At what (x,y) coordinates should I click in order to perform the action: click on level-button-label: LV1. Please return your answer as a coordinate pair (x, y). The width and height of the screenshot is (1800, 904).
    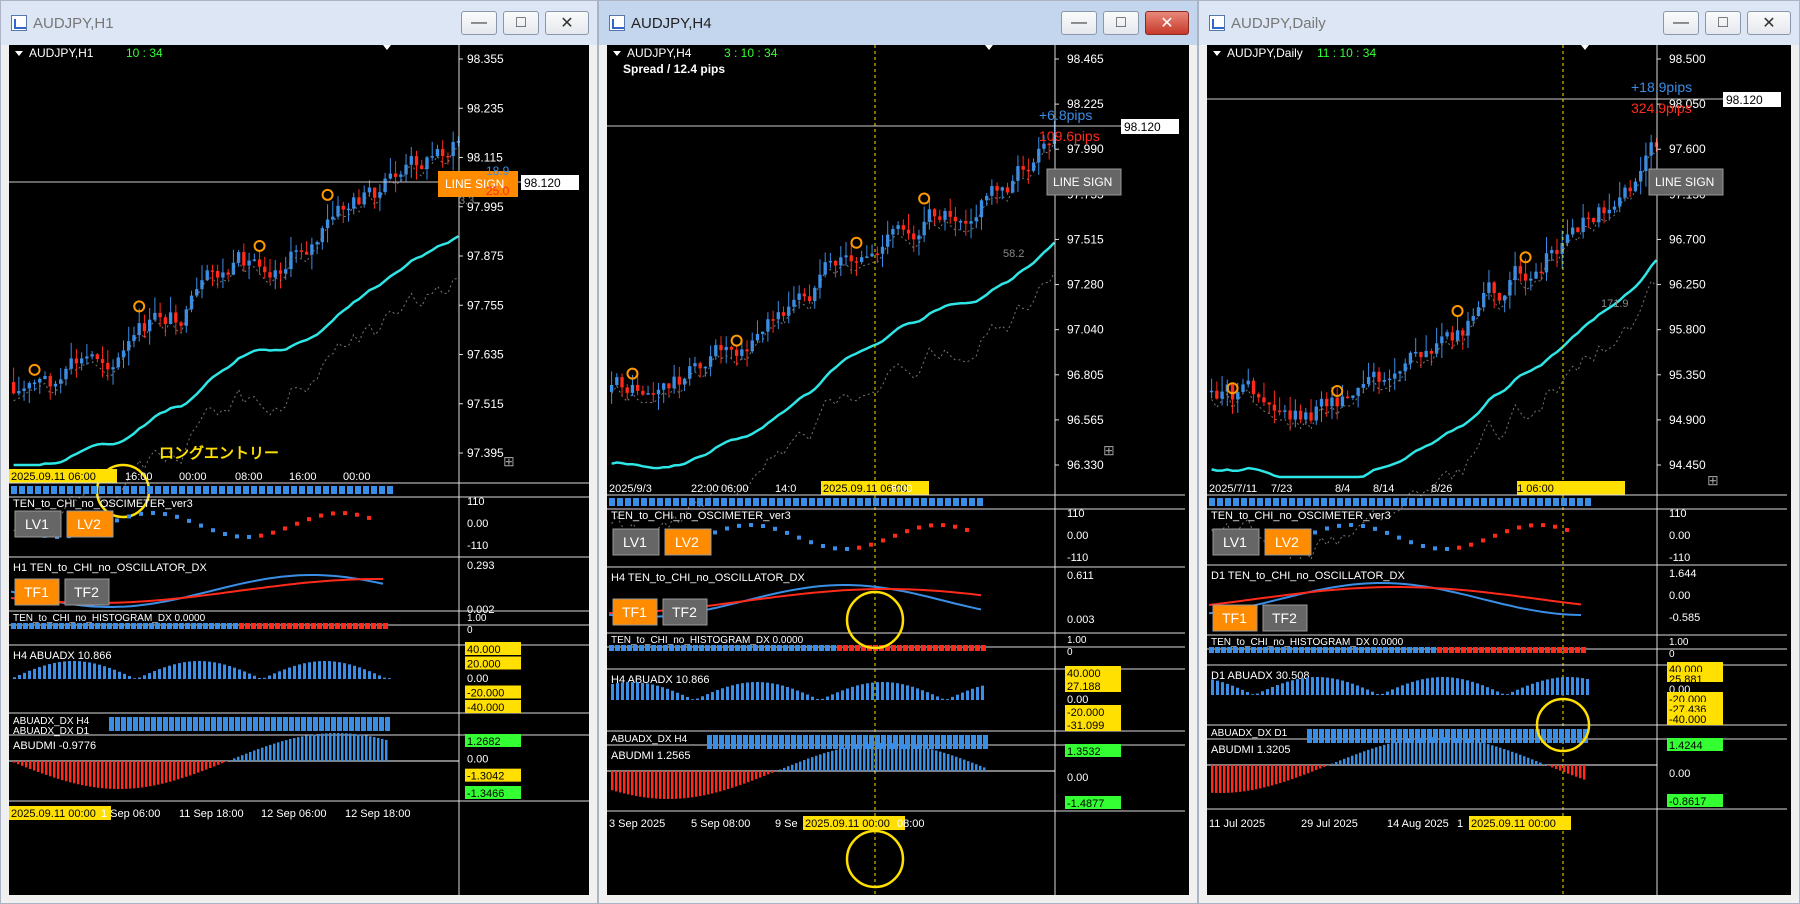
    Looking at the image, I should click on (635, 542).